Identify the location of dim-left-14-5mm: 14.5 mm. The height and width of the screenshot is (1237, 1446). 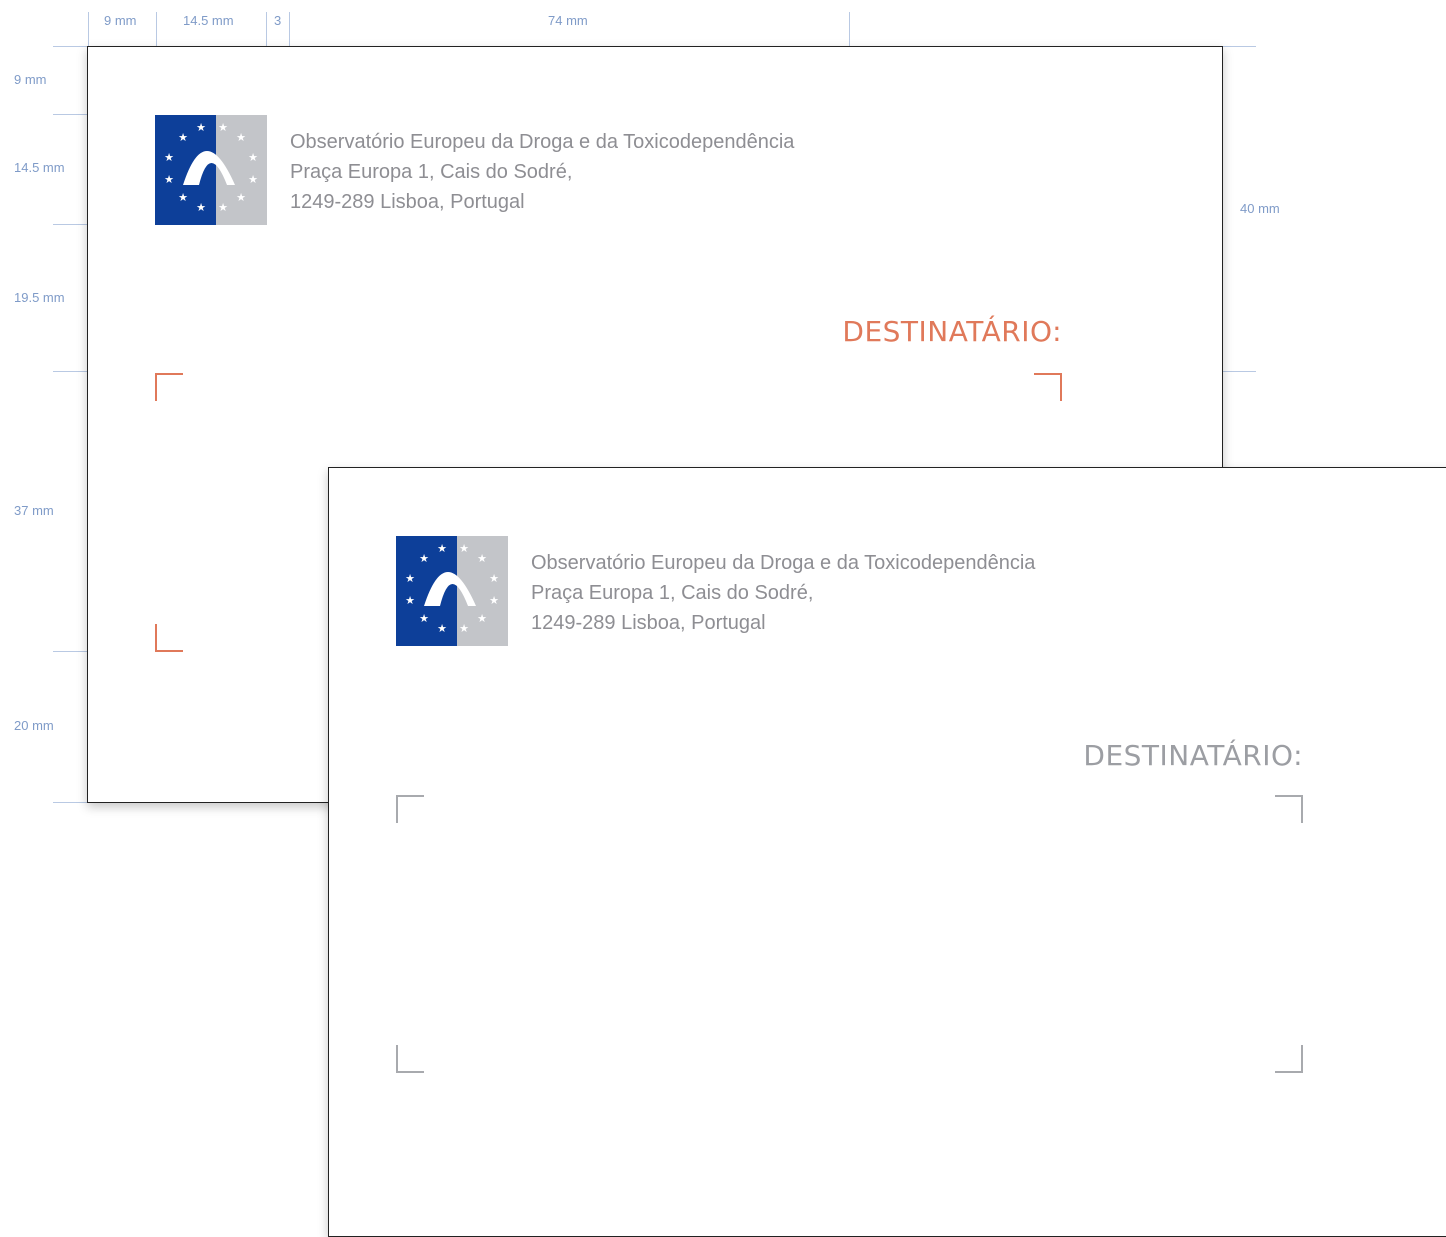
(39, 167).